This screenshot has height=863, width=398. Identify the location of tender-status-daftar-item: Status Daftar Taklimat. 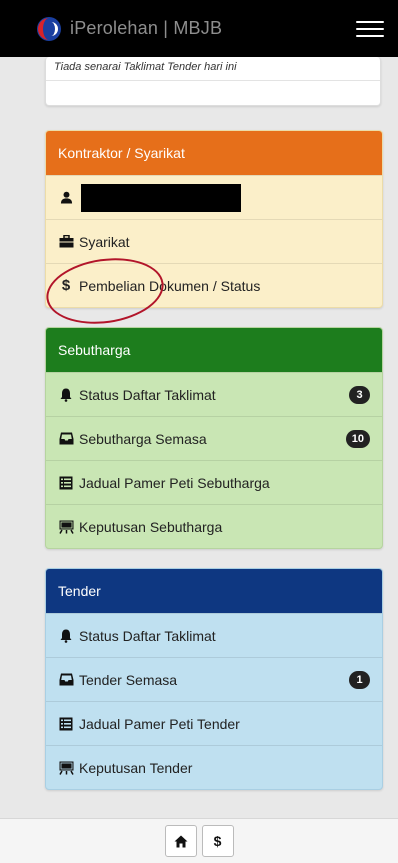
(214, 635).